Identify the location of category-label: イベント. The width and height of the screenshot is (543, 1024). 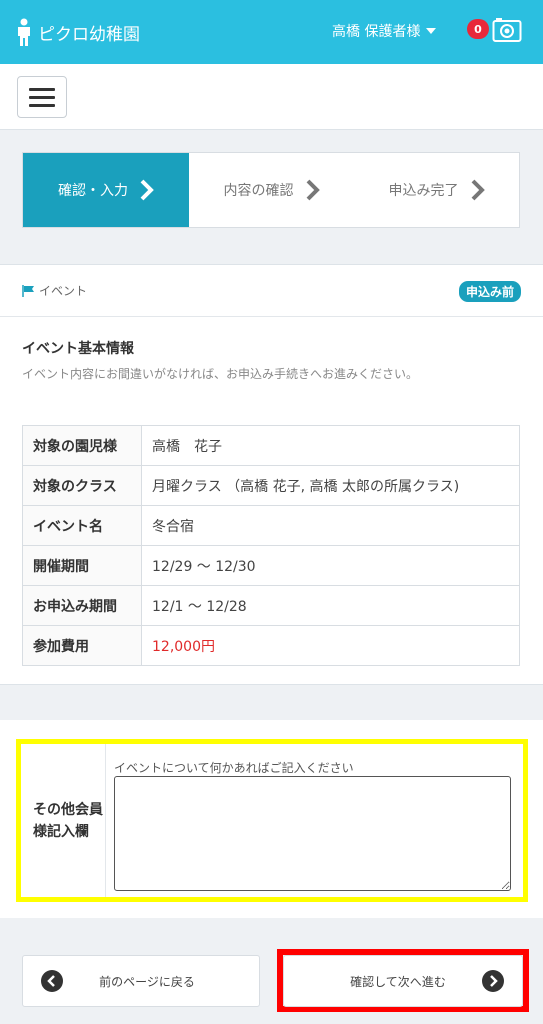
(63, 291).